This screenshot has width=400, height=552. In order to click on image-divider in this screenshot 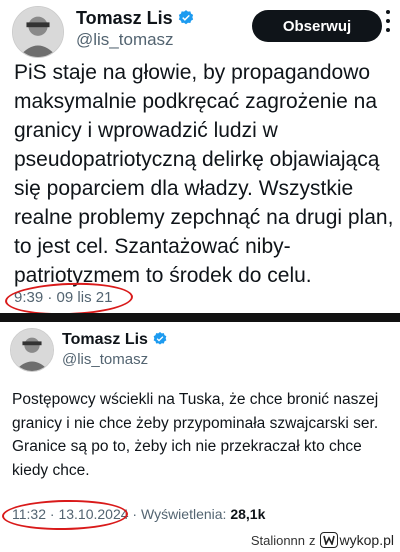, I will do `click(200, 317)`.